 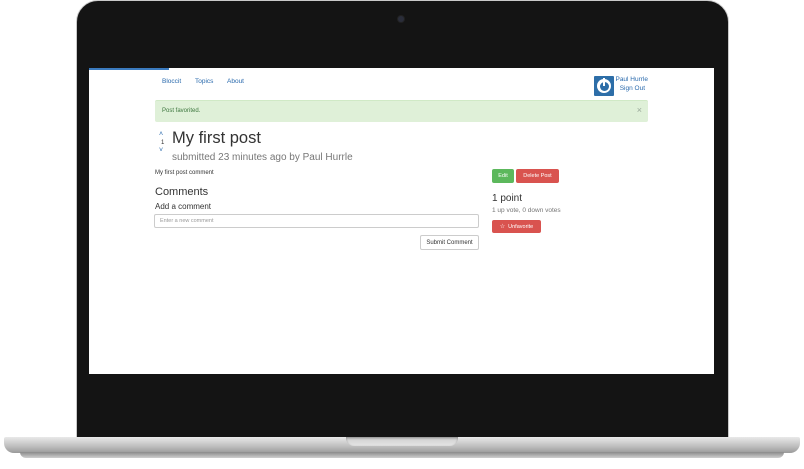 What do you see at coordinates (449, 242) in the screenshot?
I see `submit-comment-button: Submit Comment` at bounding box center [449, 242].